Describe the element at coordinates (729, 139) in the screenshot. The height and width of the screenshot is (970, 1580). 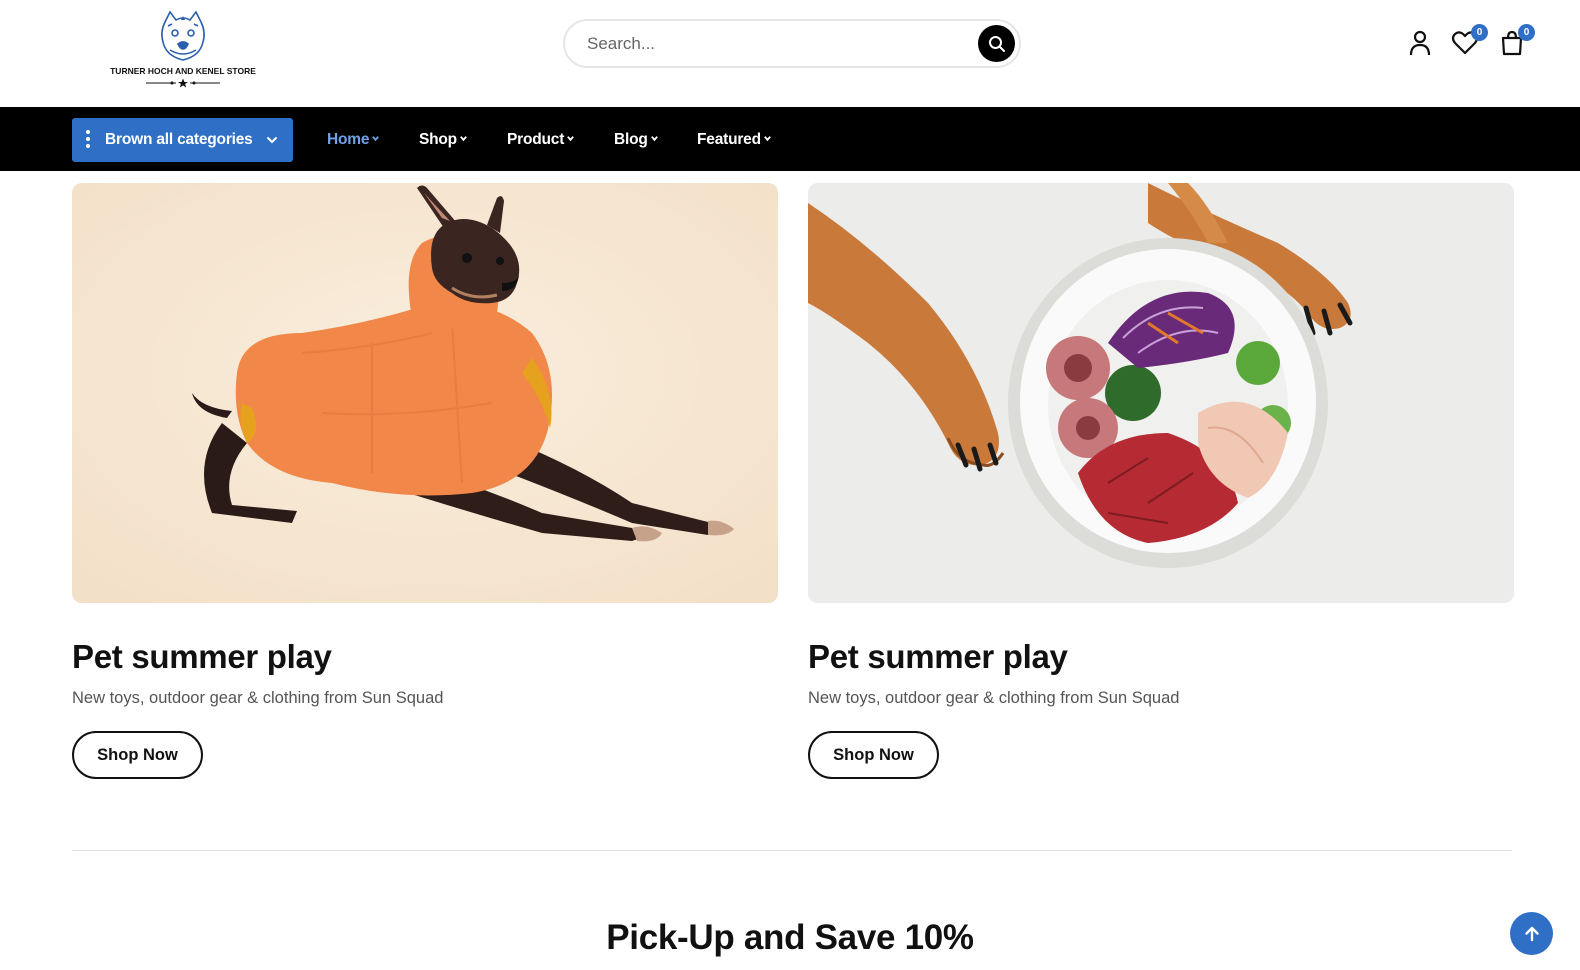
I see `nav-item-label: Featured` at that location.